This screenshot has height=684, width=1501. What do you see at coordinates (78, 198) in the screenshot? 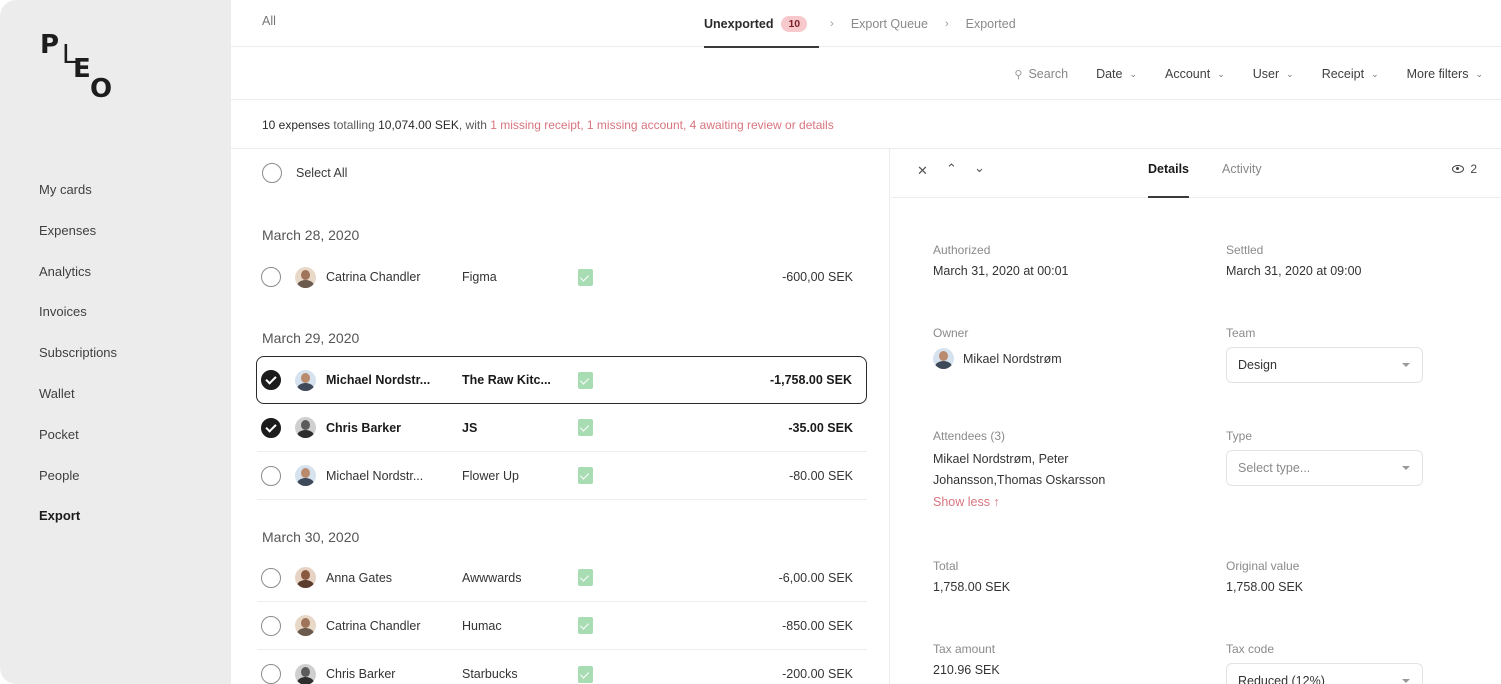
I see `sidebar-item-my-cards: My cards` at bounding box center [78, 198].